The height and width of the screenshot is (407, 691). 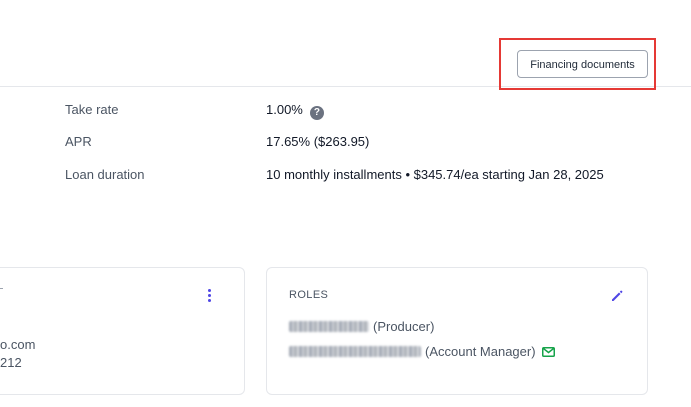 I want to click on take-rate-value: 1.00%, so click(x=284, y=109).